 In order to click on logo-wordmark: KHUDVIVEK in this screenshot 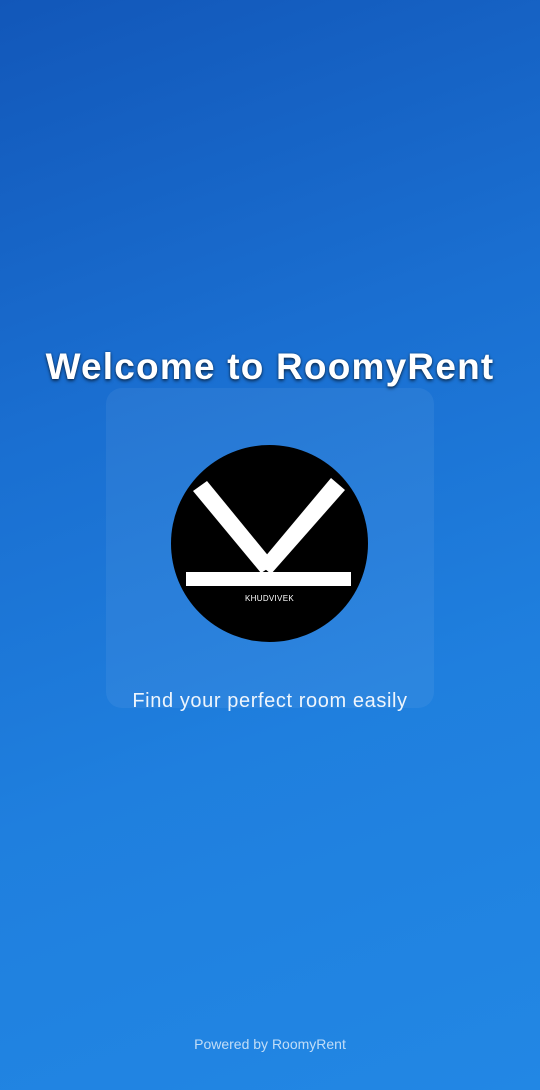, I will do `click(269, 598)`.